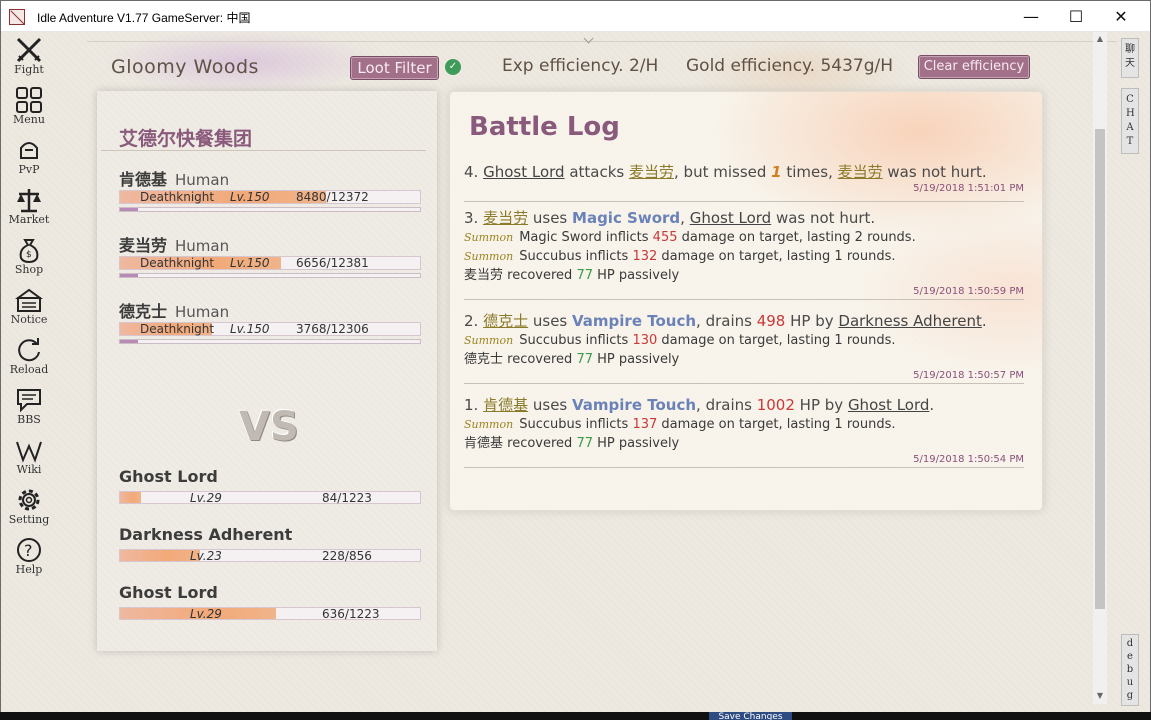  What do you see at coordinates (270, 263) in the screenshot?
I see `hp-bar: Deathknight Lv.150 6656/12381` at bounding box center [270, 263].